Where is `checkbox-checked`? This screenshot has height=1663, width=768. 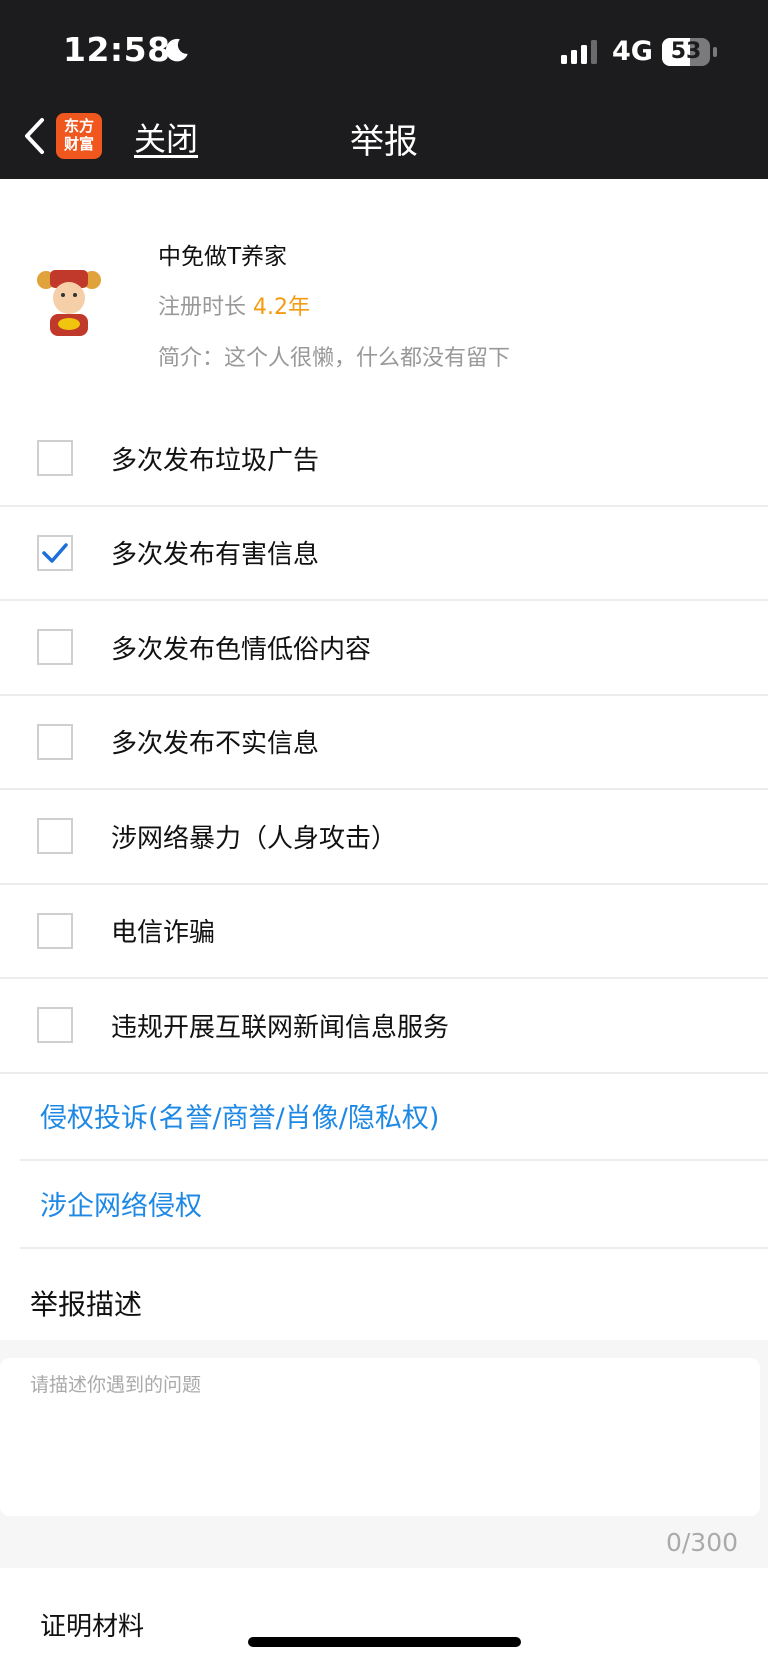 checkbox-checked is located at coordinates (55, 552).